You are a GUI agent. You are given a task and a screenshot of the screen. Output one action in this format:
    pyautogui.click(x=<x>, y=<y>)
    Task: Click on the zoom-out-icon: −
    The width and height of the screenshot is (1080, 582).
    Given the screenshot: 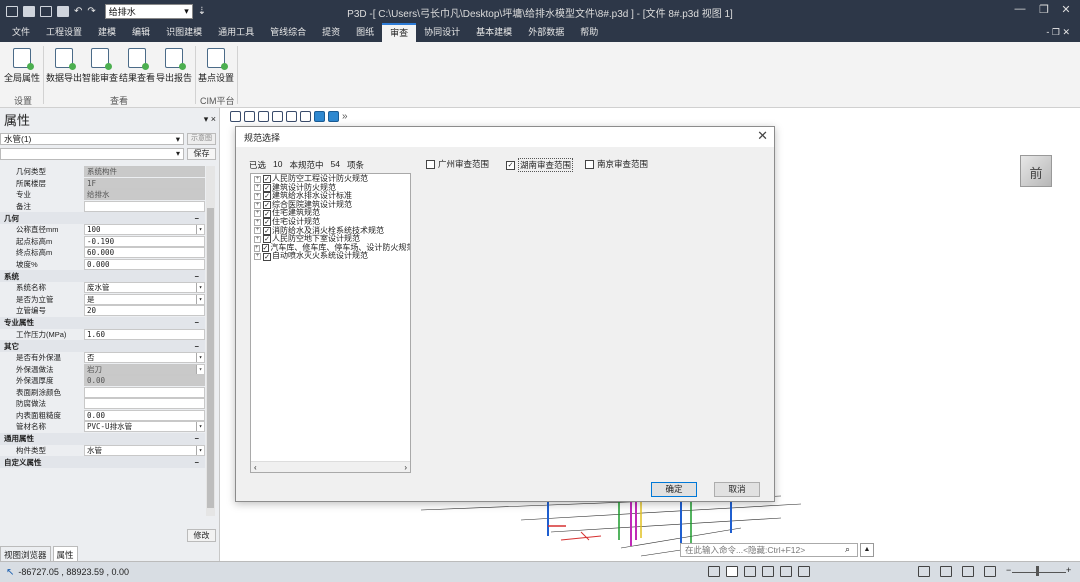 What is the action you would take?
    pyautogui.click(x=1008, y=570)
    